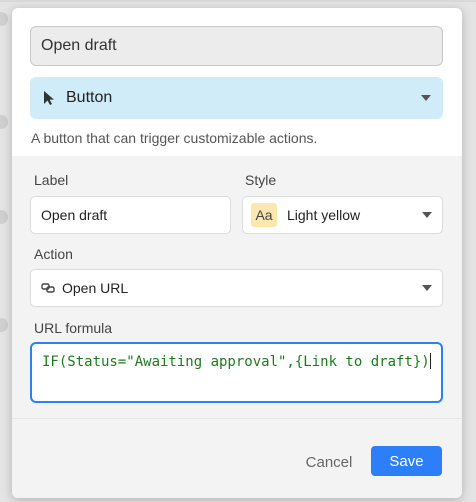 The image size is (476, 502). Describe the element at coordinates (73, 328) in the screenshot. I see `url-formula-heading: URL formula` at that location.